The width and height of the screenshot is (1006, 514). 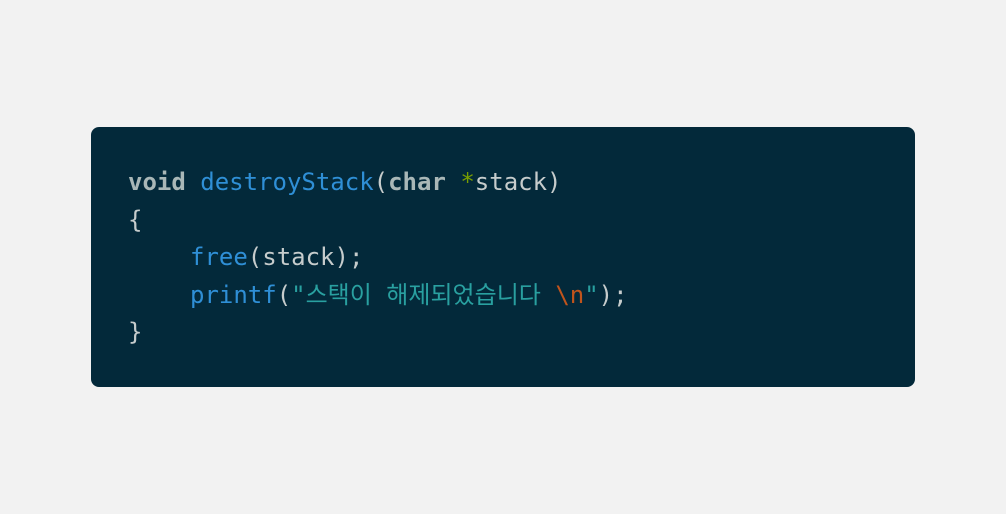 What do you see at coordinates (233, 294) in the screenshot?
I see `printf-call: printf` at bounding box center [233, 294].